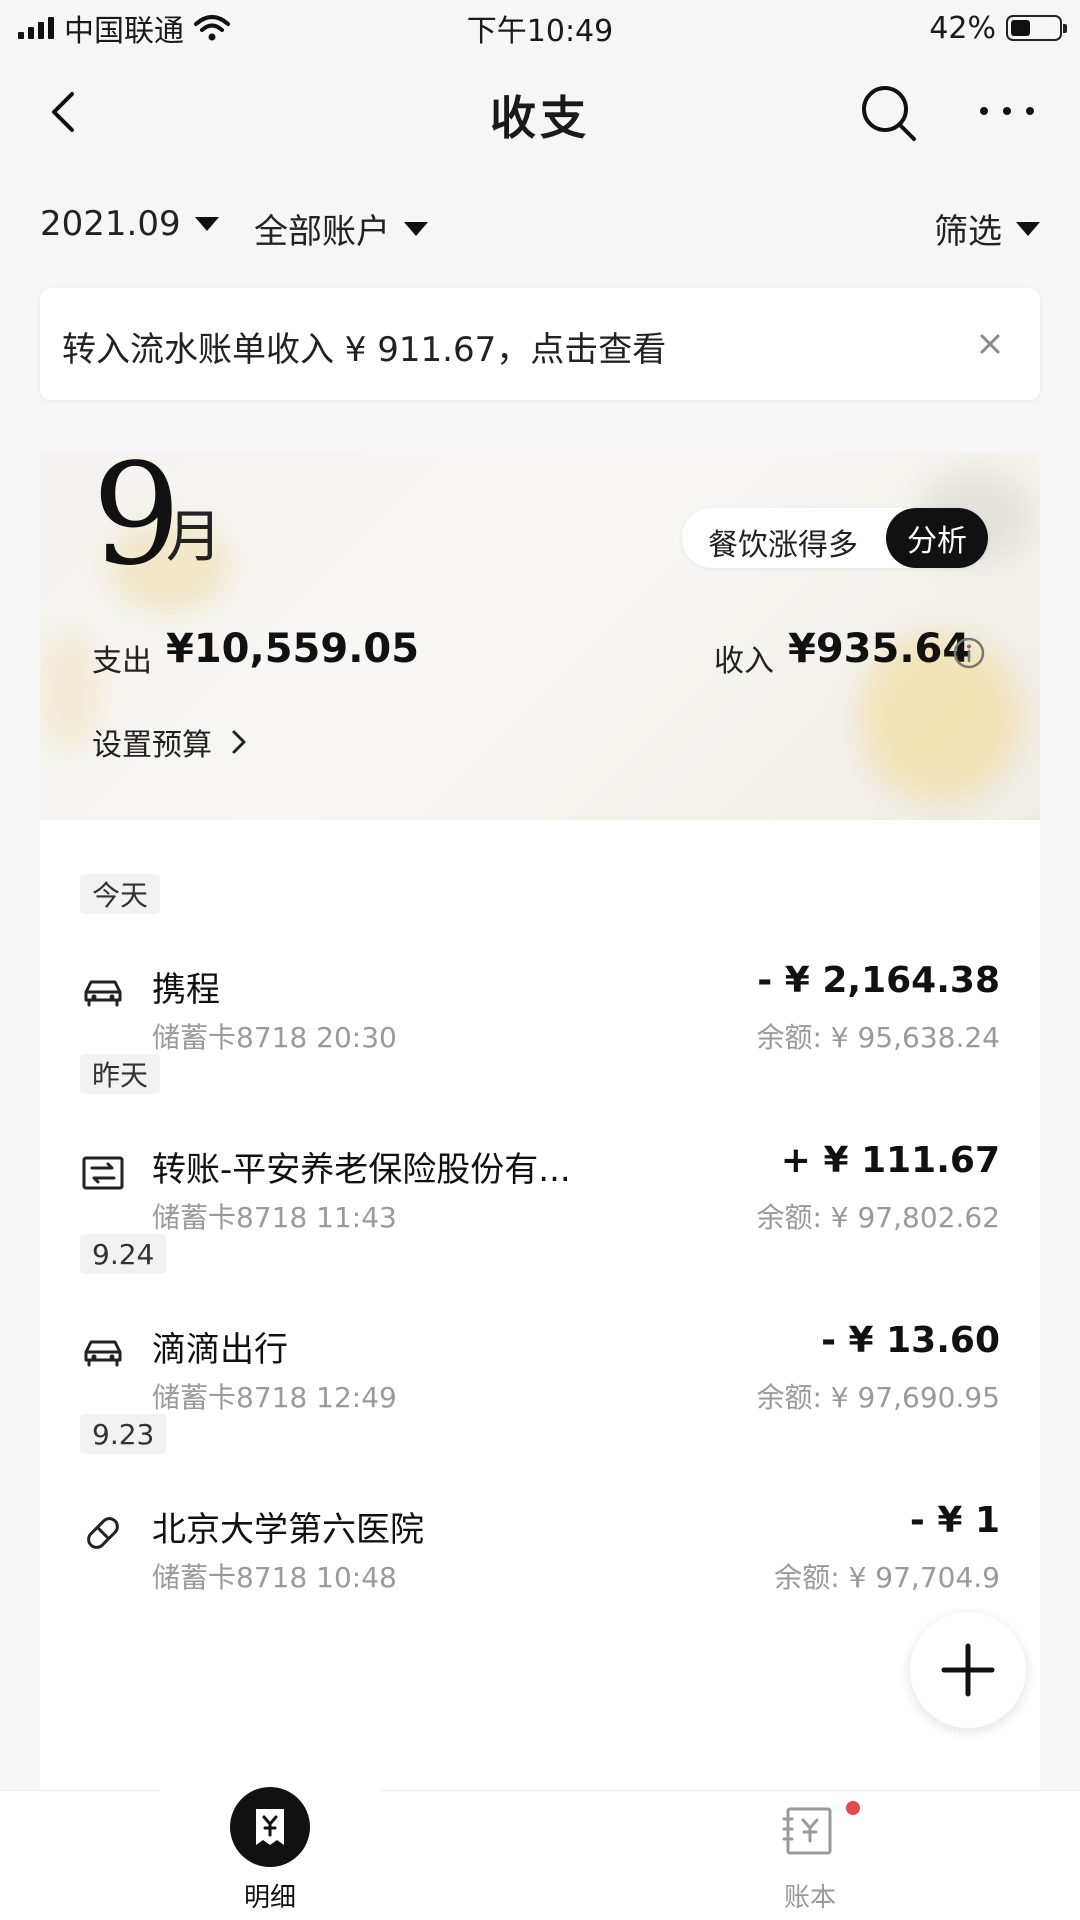  Describe the element at coordinates (70, 692) in the screenshot. I see `background-decoration` at that location.